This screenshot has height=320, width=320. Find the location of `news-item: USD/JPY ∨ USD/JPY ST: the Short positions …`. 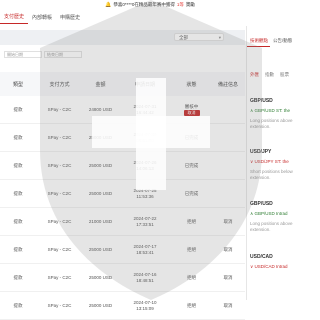

news-item: USD/JPY ∨ USD/JPY ST: the Short positions … is located at coordinates (275, 165).